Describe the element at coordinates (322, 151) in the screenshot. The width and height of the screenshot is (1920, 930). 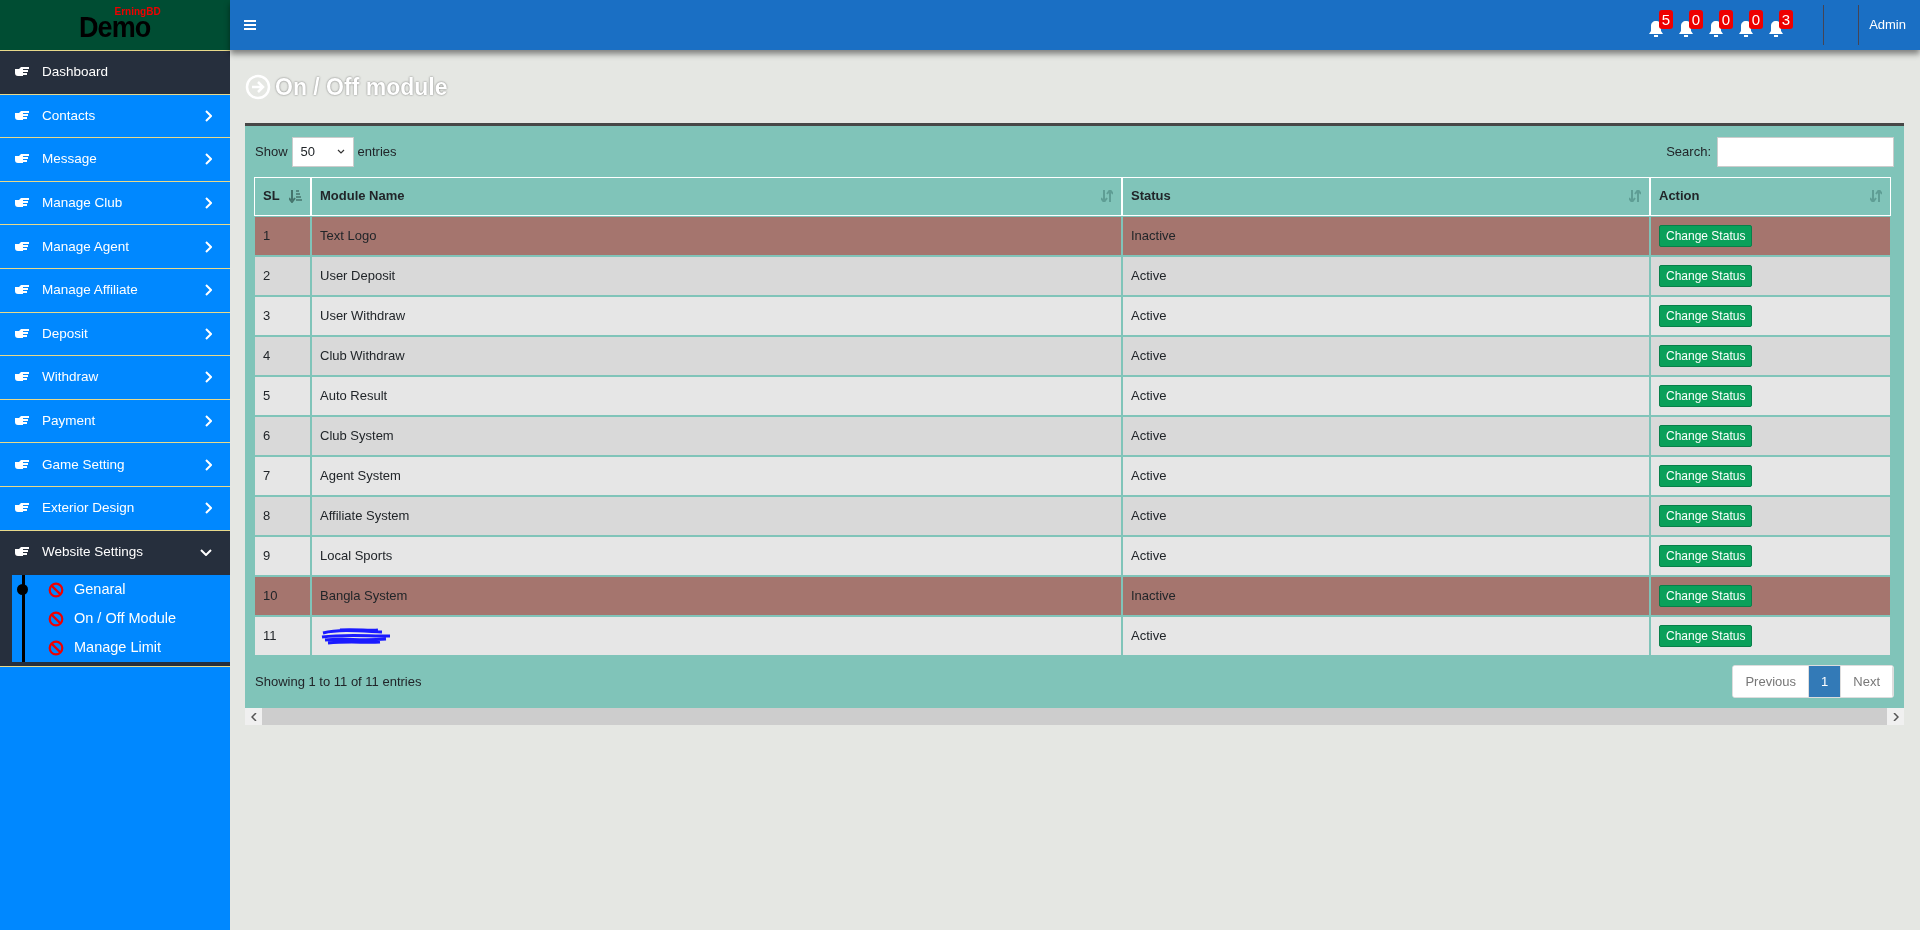
I see `page-size-select: 50` at that location.